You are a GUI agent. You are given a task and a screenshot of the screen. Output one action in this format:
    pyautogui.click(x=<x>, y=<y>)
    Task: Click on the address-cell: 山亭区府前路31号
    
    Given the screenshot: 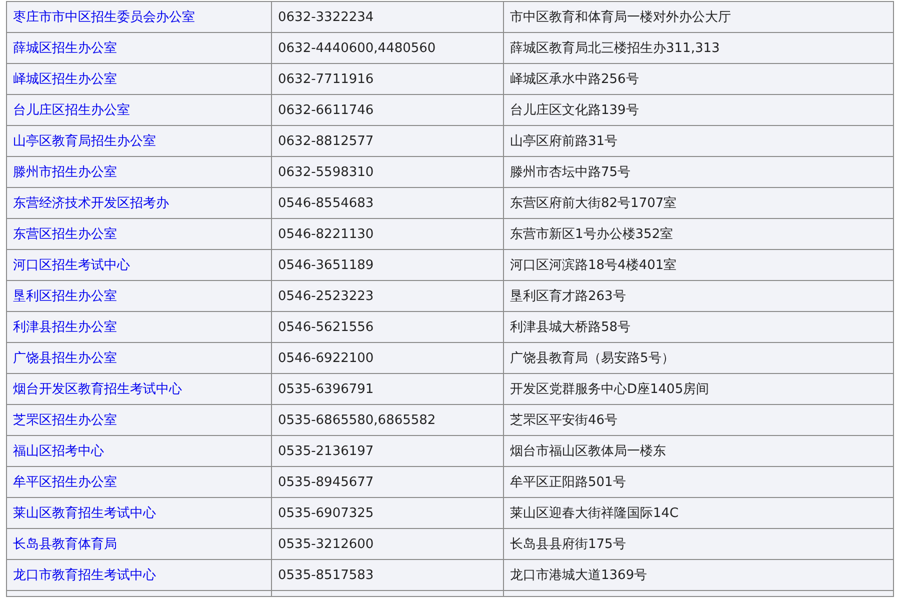 What is the action you would take?
    pyautogui.click(x=699, y=141)
    